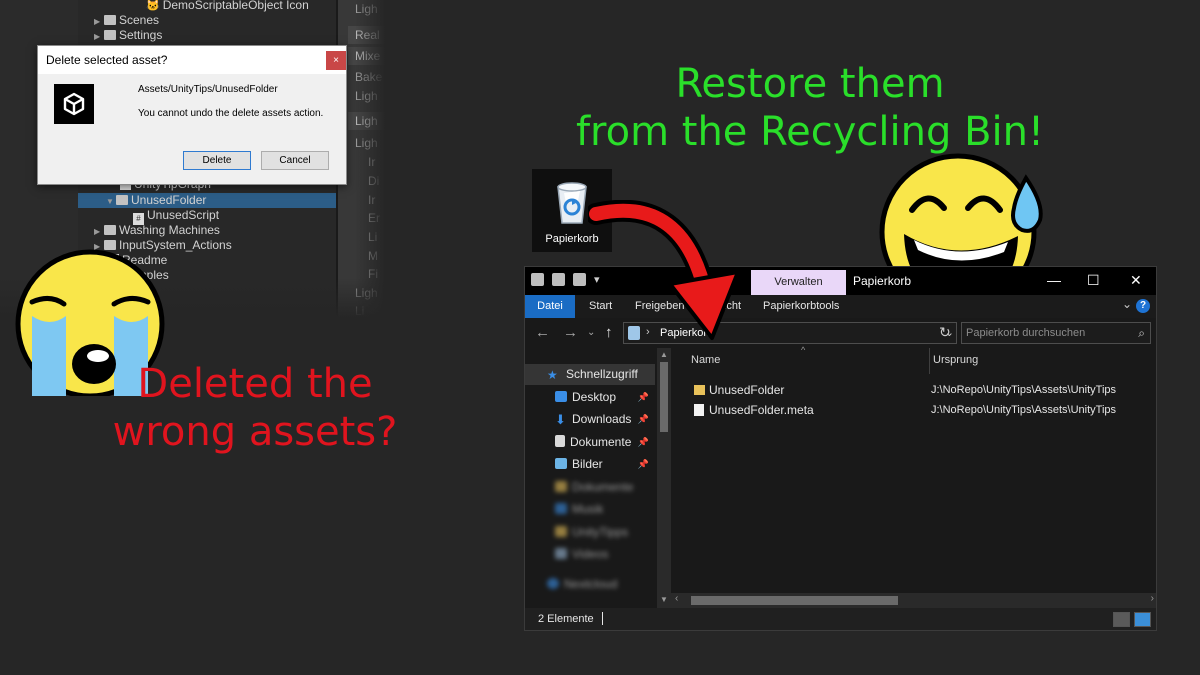  I want to click on new-folder-icon, so click(579, 279).